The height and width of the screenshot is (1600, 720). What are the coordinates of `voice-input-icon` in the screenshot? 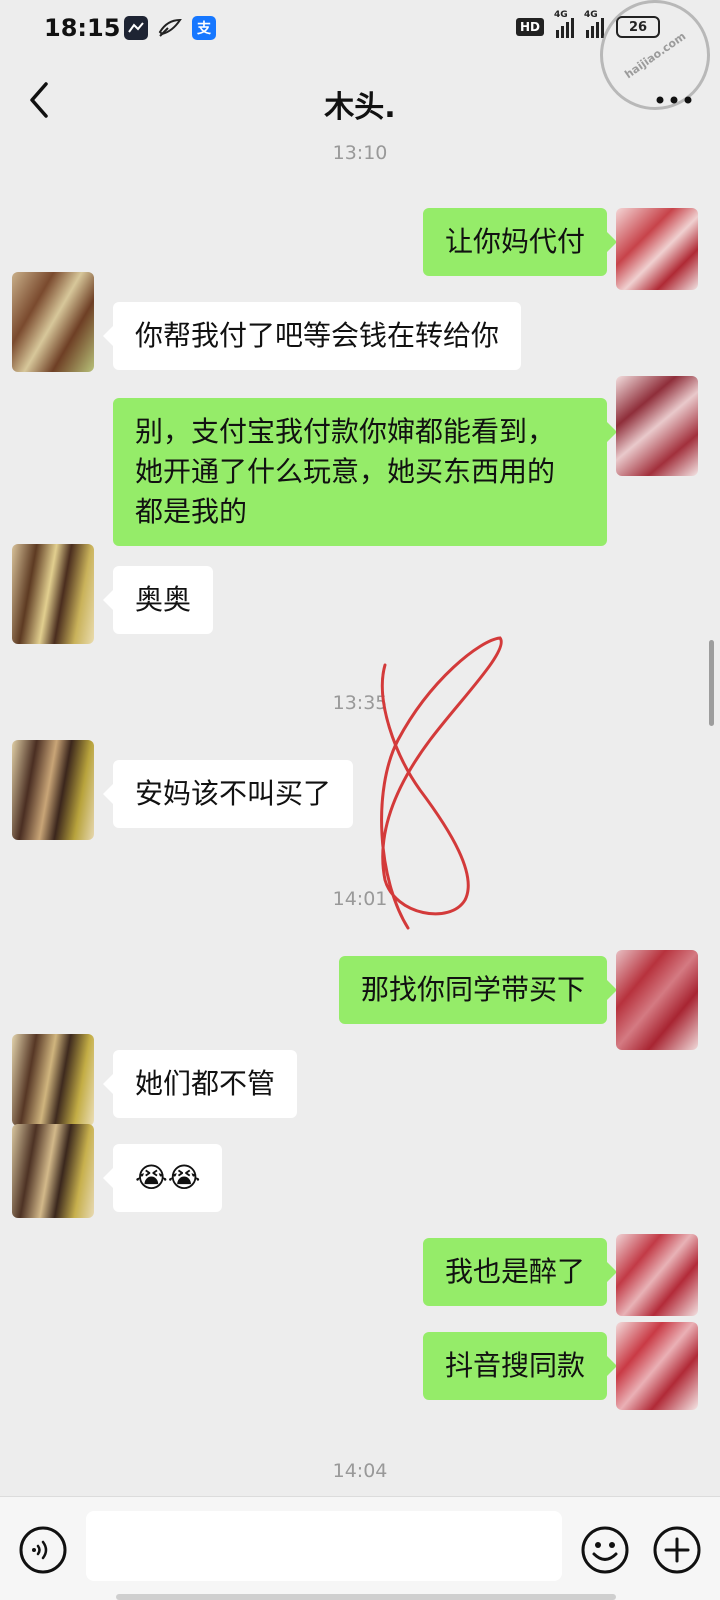 It's located at (43, 1550).